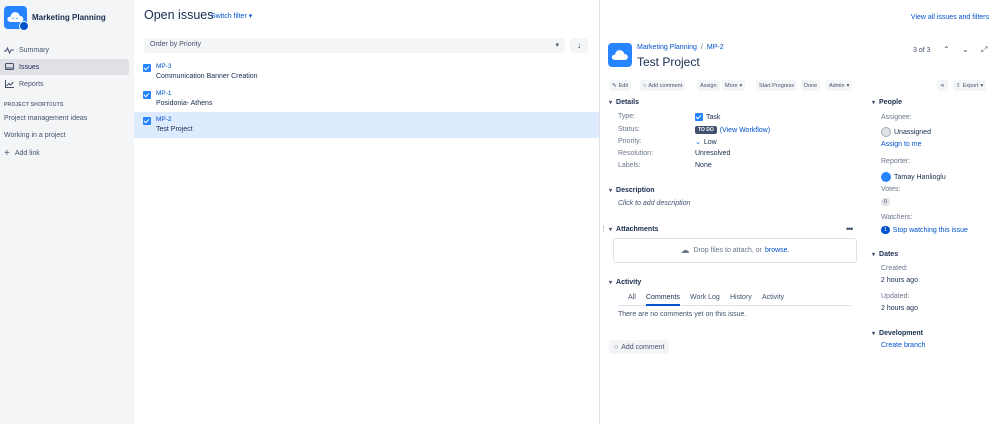 The height and width of the screenshot is (424, 999). What do you see at coordinates (627, 116) in the screenshot?
I see `type-label: Type:` at bounding box center [627, 116].